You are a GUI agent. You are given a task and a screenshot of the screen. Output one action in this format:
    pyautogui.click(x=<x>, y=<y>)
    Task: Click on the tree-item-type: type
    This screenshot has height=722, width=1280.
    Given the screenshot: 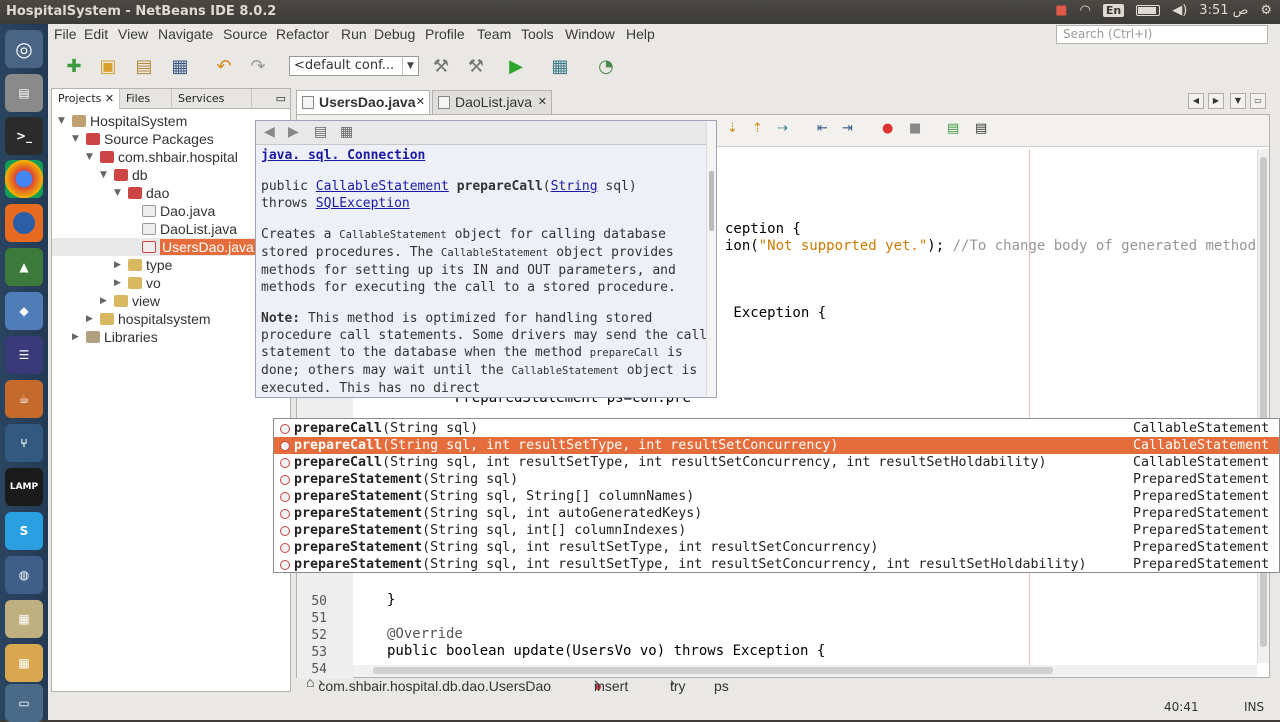 What is the action you would take?
    pyautogui.click(x=150, y=265)
    